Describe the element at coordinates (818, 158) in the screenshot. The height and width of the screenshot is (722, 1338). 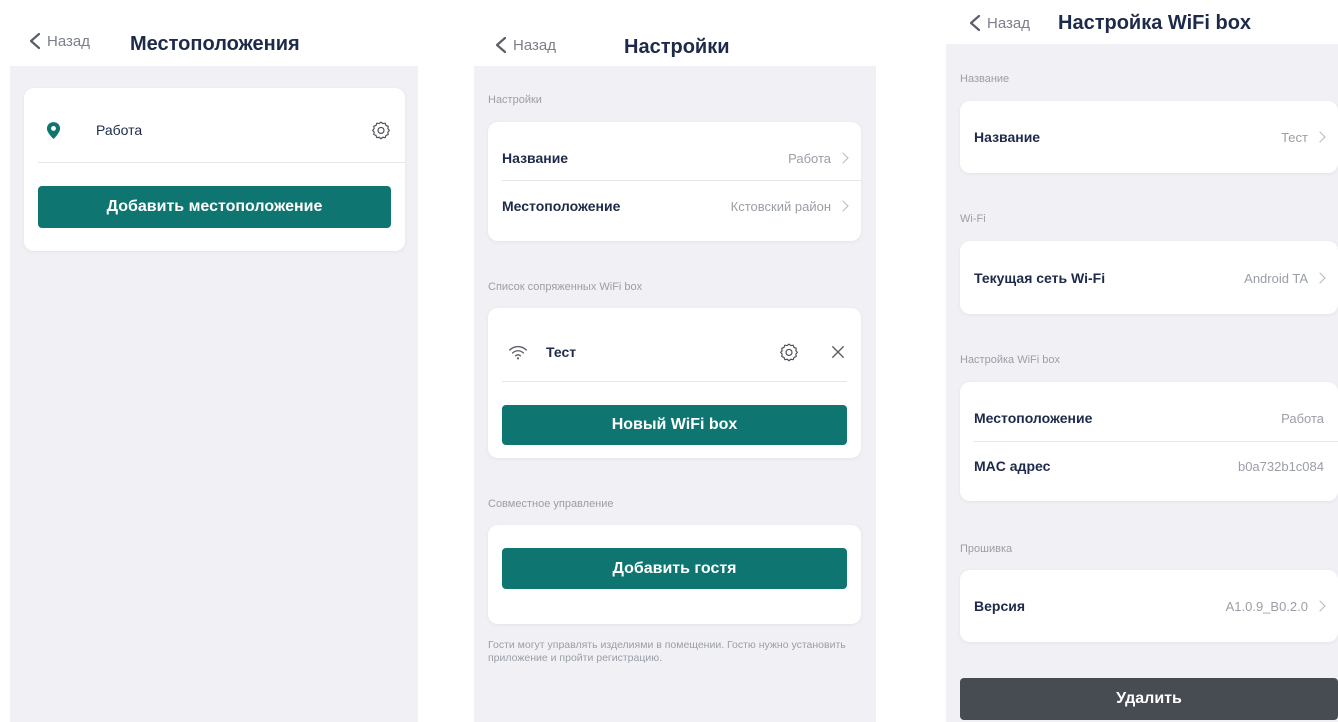
I see `name-value: Работа` at that location.